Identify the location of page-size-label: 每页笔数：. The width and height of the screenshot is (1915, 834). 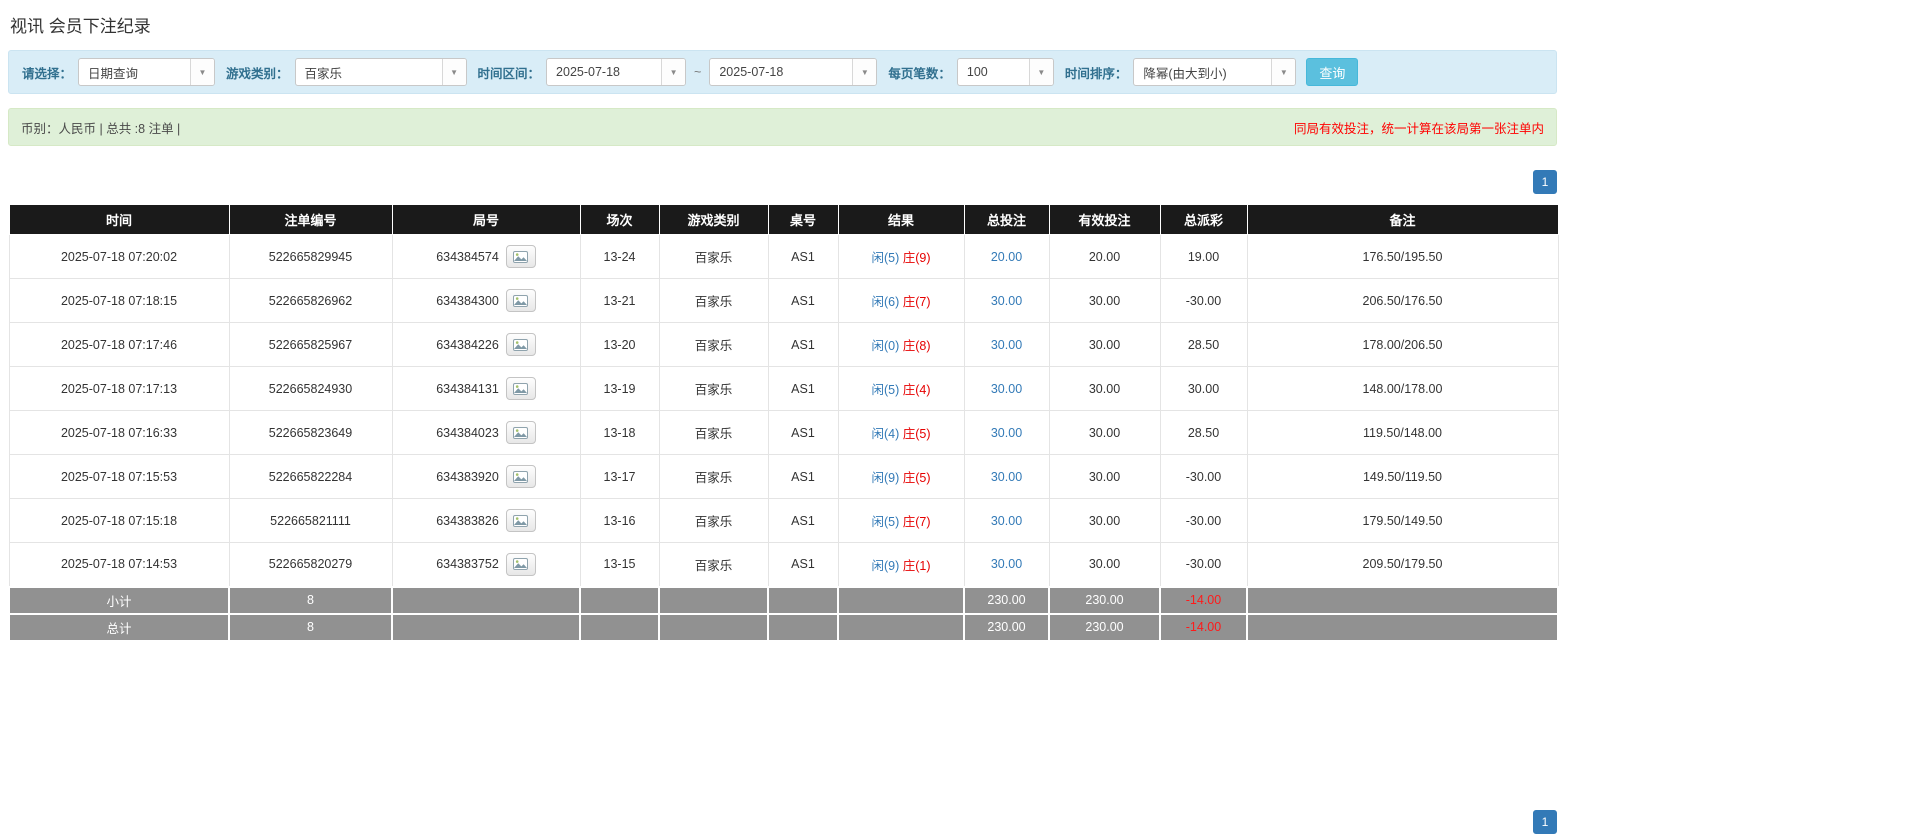
(919, 73).